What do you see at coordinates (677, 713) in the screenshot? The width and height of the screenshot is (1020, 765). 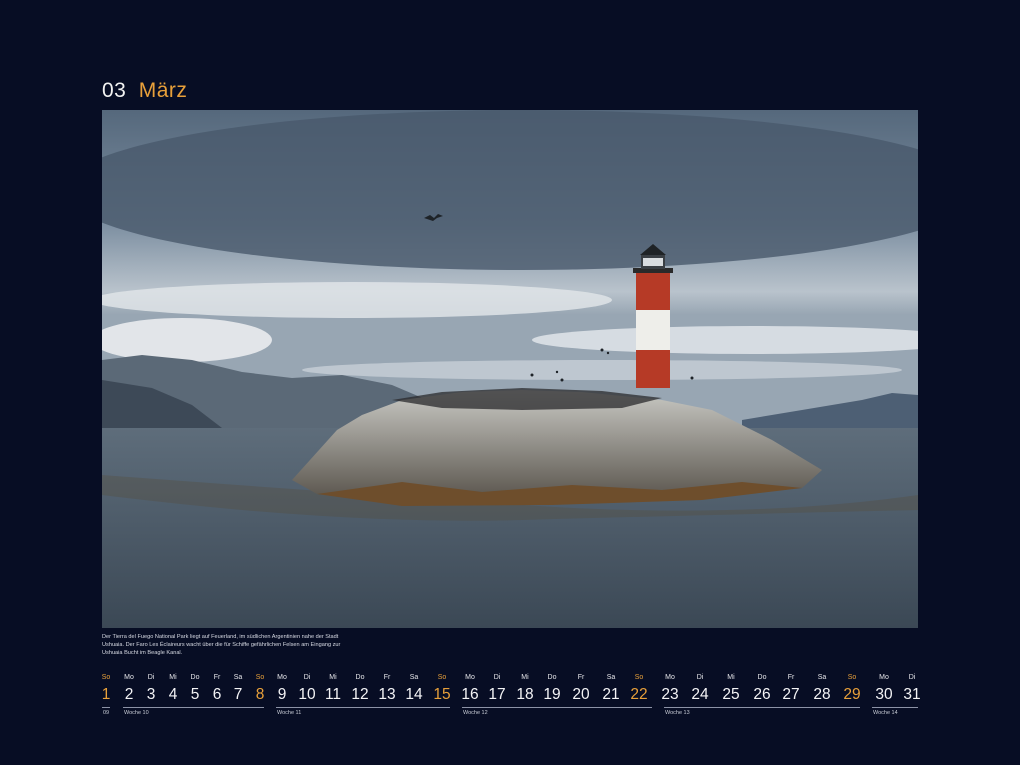 I see `week-label: Woche 13` at bounding box center [677, 713].